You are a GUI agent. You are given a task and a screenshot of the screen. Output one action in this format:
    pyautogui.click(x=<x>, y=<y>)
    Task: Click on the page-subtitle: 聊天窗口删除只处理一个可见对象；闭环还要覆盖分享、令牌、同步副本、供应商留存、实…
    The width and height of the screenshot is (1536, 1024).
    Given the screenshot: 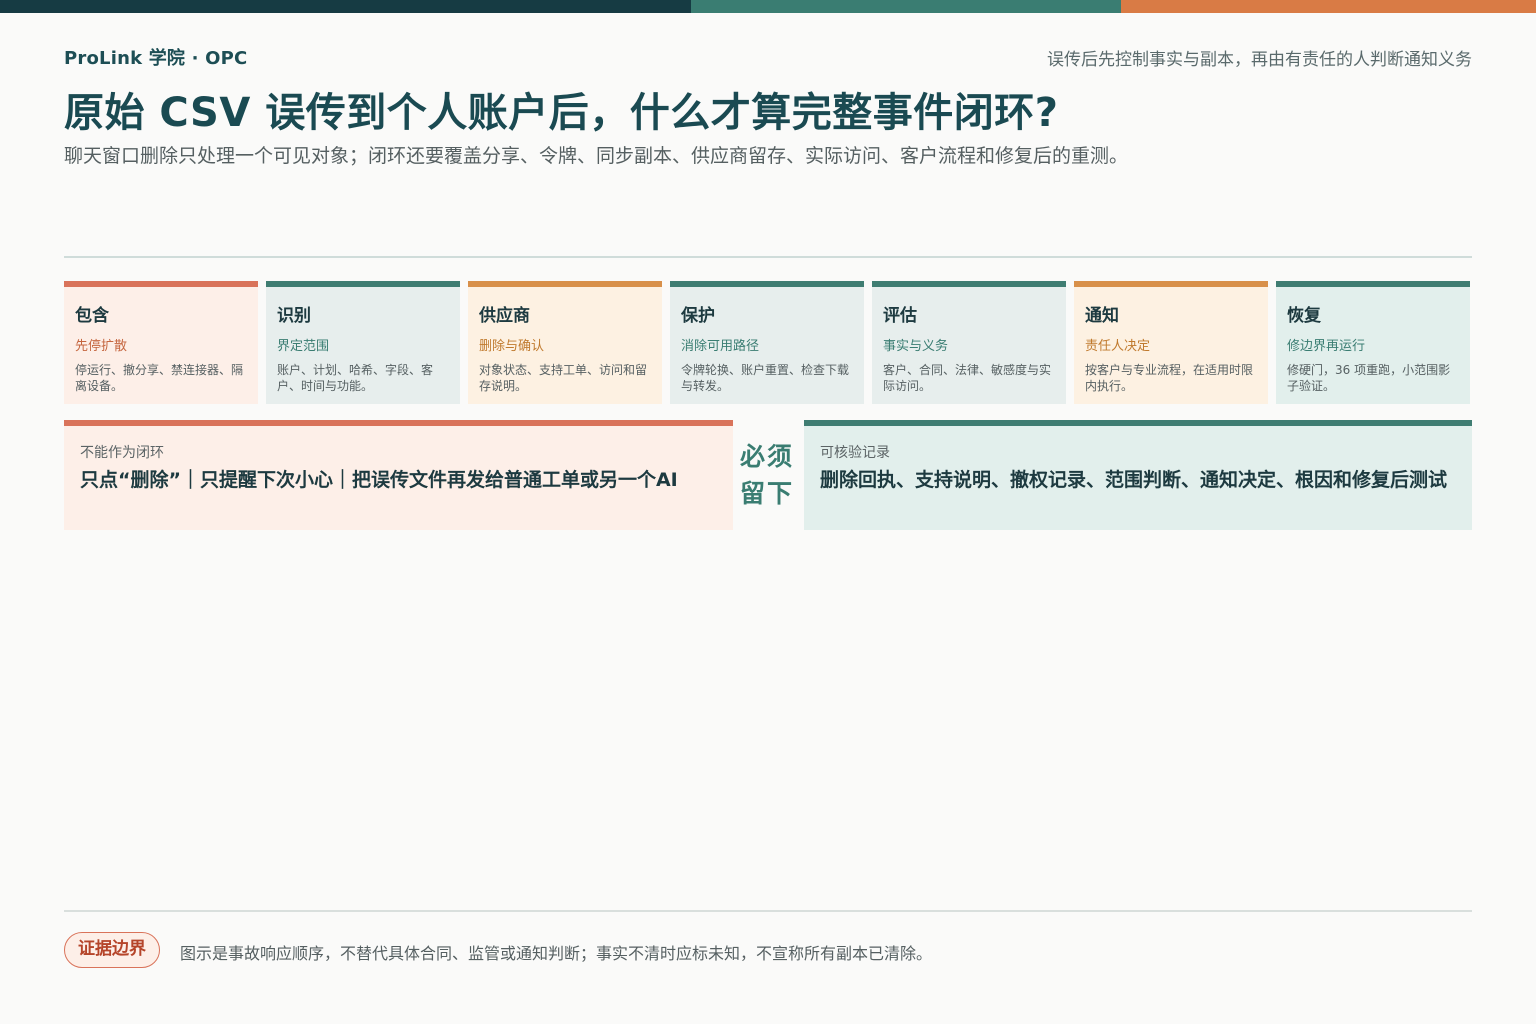 What is the action you would take?
    pyautogui.click(x=596, y=156)
    